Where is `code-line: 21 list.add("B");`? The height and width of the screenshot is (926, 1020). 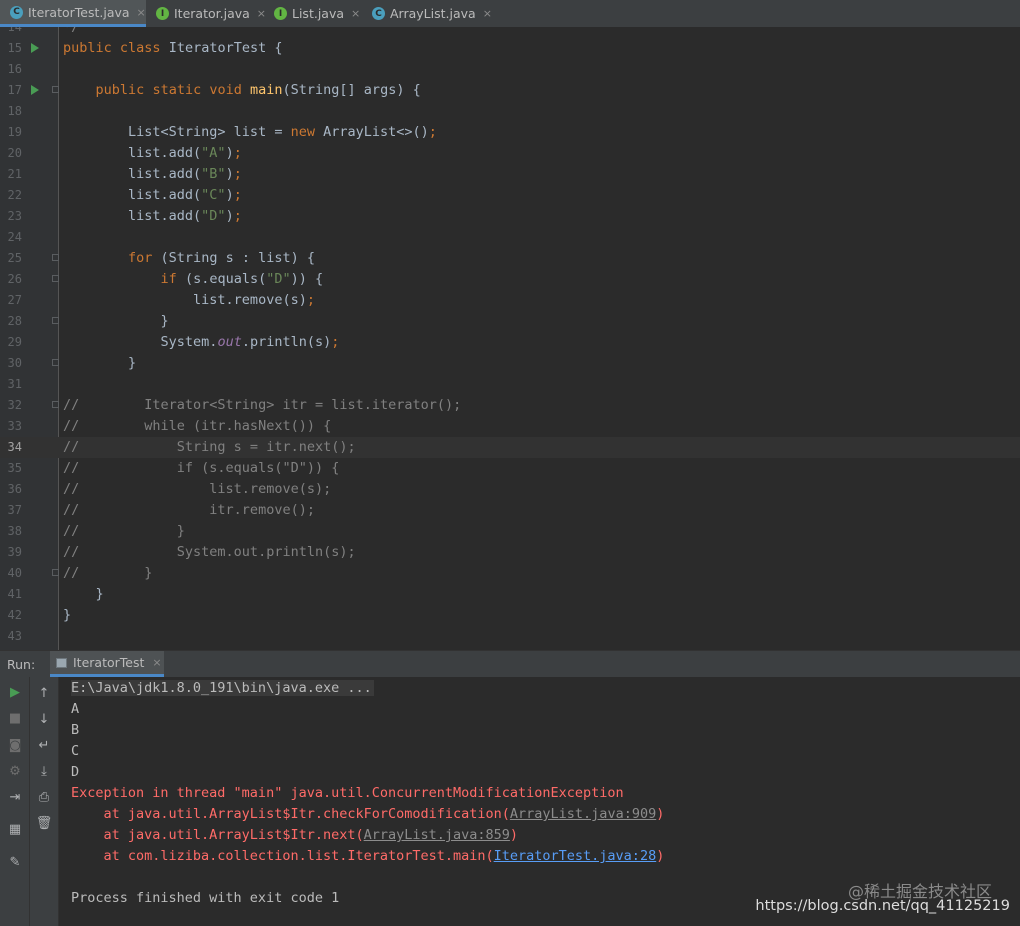
code-line: 21 list.add("B"); is located at coordinates (510, 174).